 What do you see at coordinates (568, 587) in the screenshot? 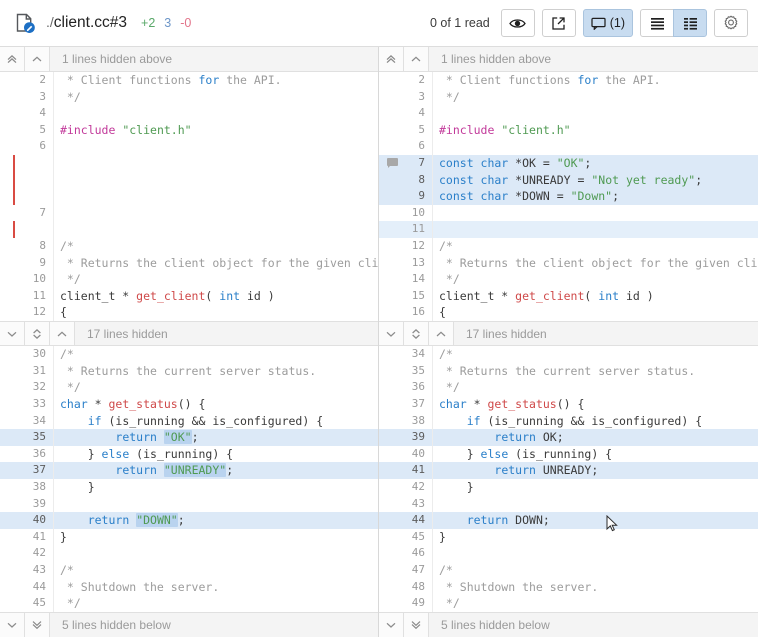
I see `code-line: 48 * Shutdown the server.` at bounding box center [568, 587].